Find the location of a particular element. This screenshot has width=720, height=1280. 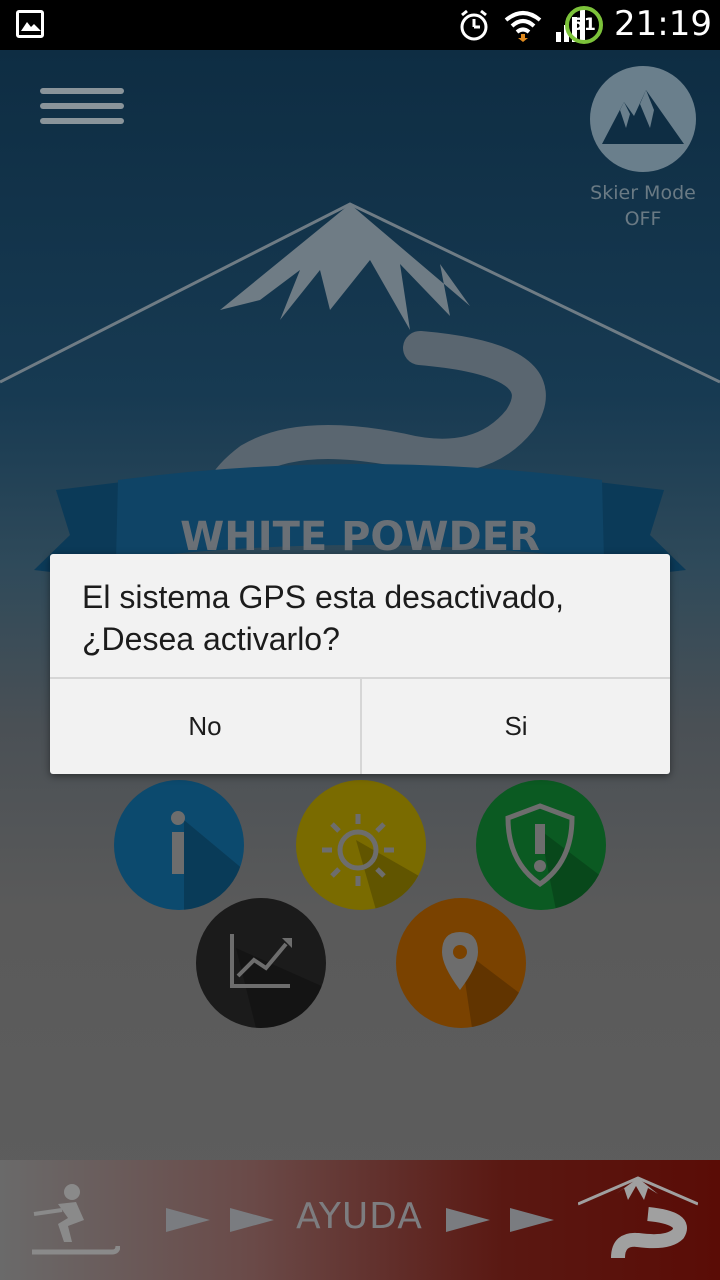

stats-button is located at coordinates (261, 963).